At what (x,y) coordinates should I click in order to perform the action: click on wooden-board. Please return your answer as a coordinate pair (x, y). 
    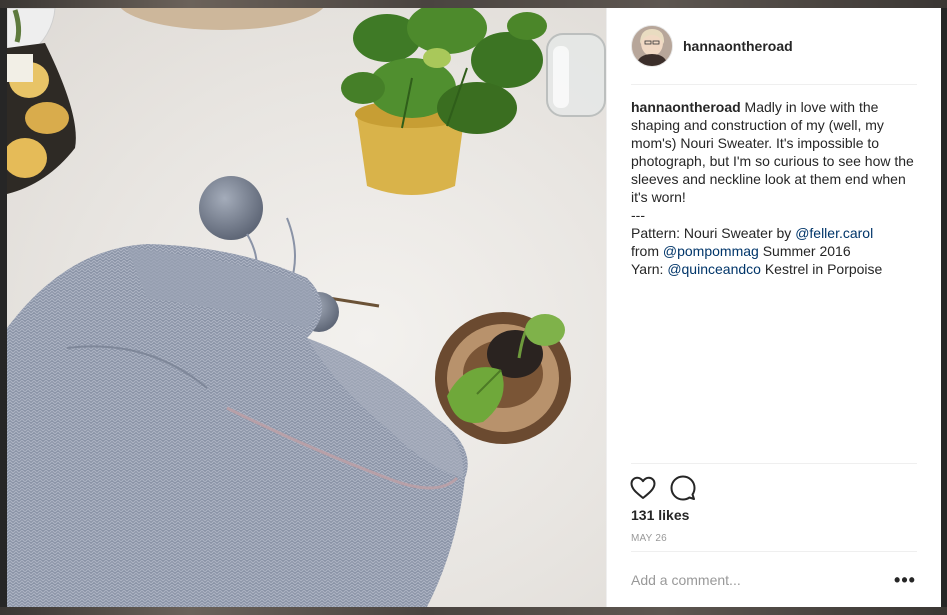
    Looking at the image, I should click on (222, 19).